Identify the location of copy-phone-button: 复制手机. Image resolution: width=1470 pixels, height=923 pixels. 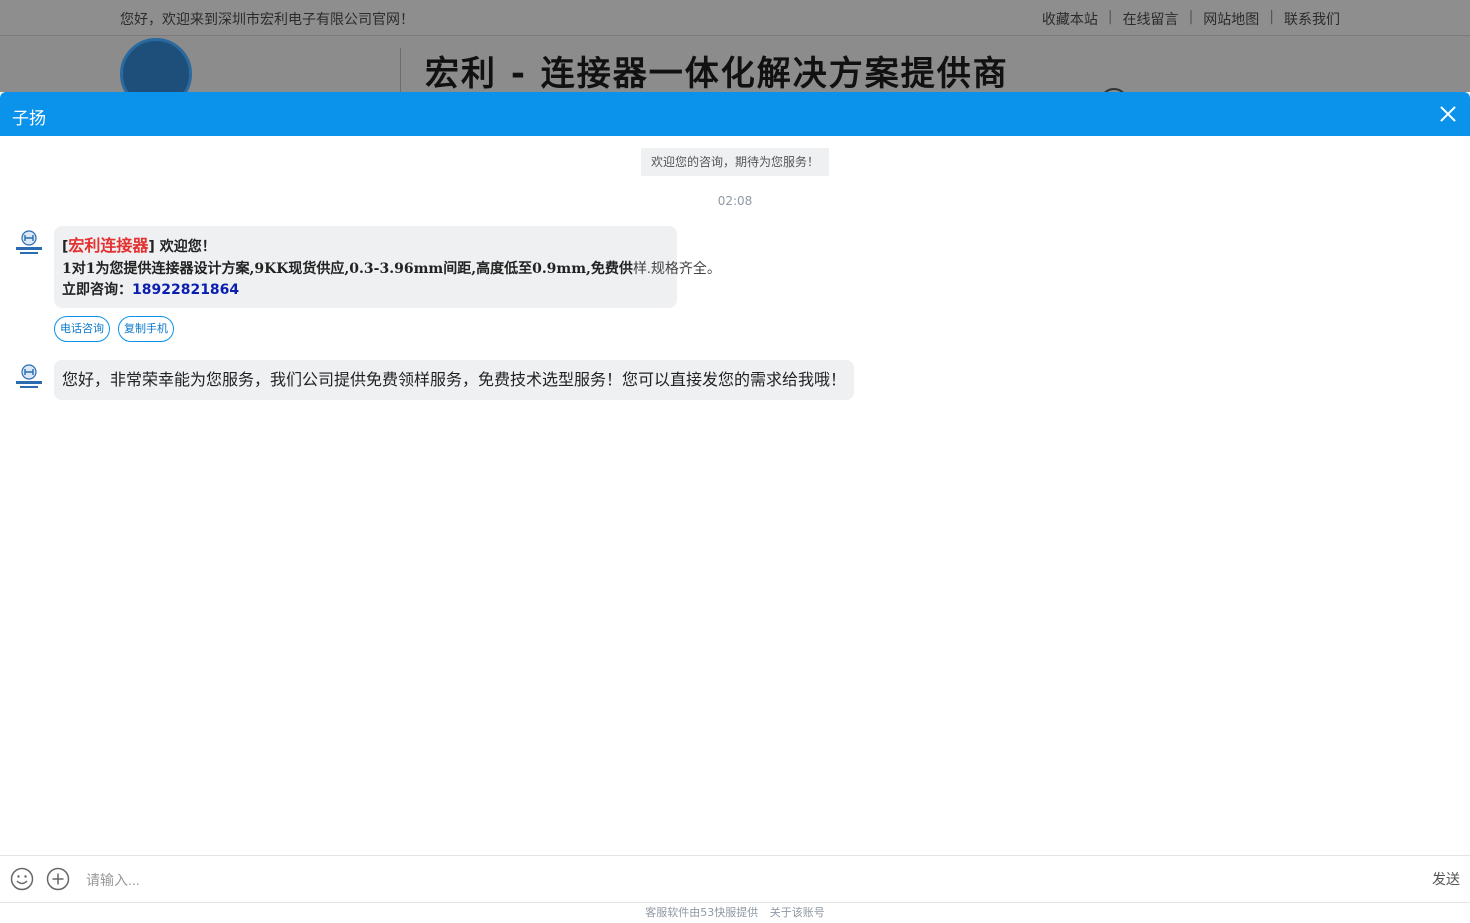
(146, 329).